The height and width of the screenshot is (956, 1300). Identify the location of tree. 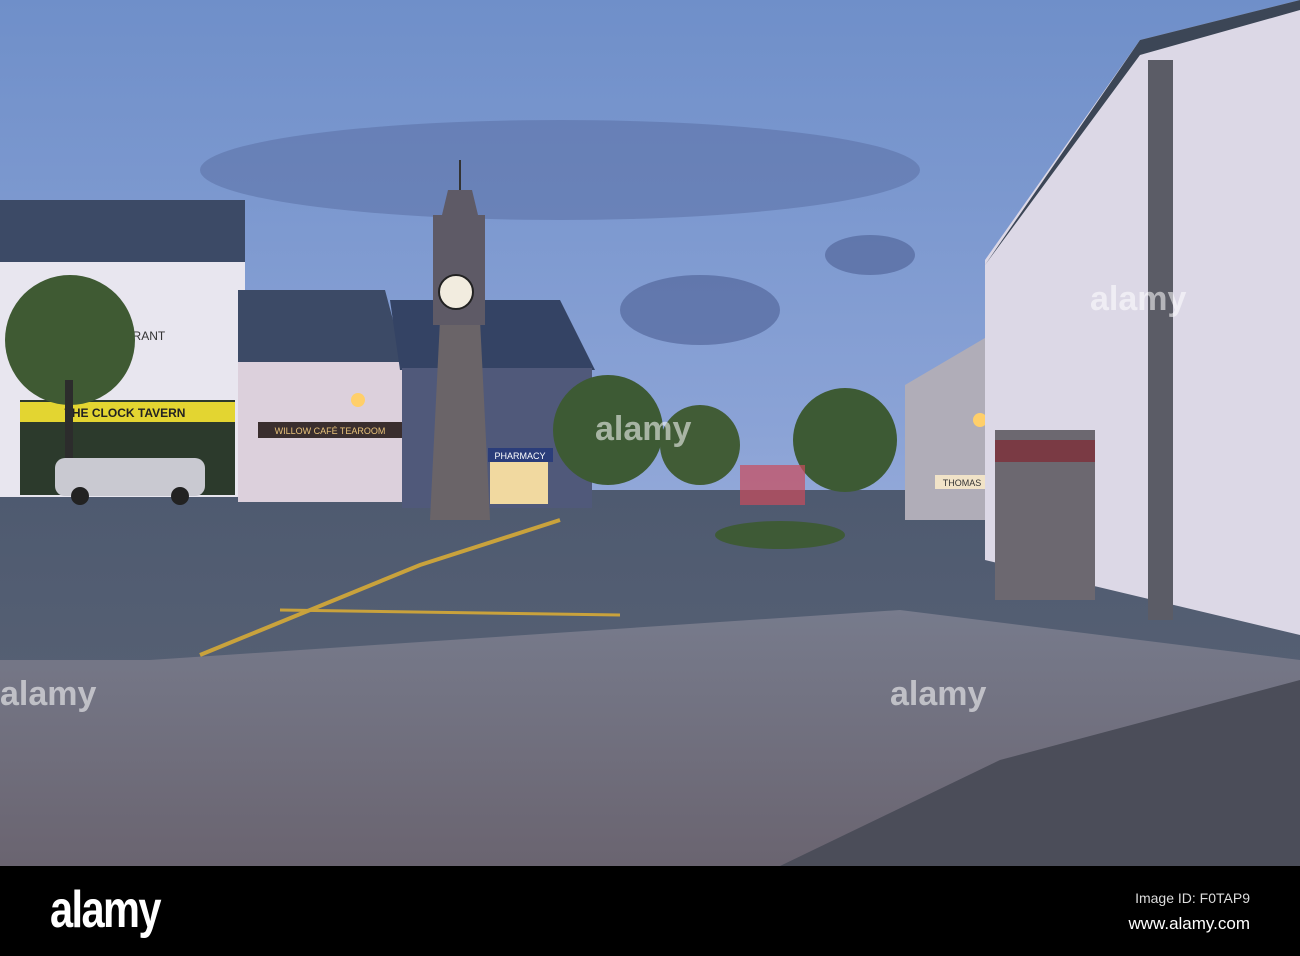
(845, 440).